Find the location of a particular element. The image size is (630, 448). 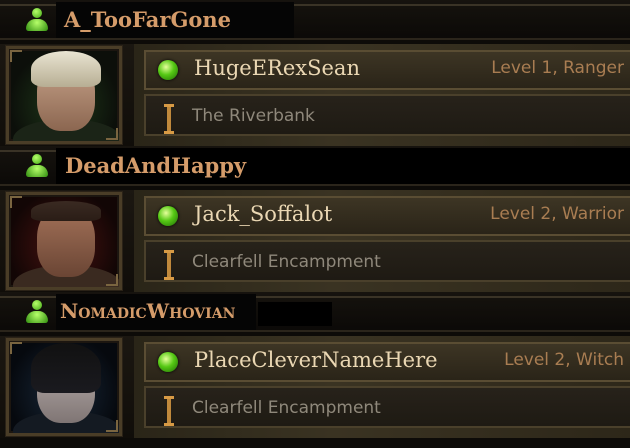

character-name: HugeERexSean is located at coordinates (277, 68).